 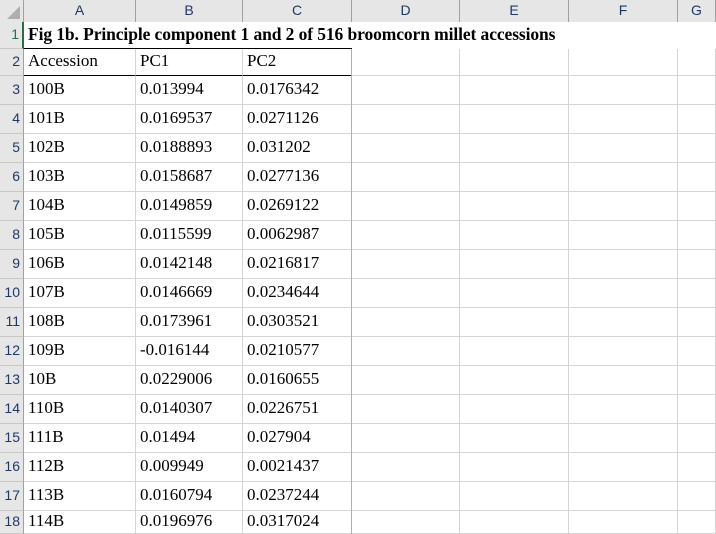 What do you see at coordinates (297, 62) in the screenshot?
I see `table-header-pc2: PC2` at bounding box center [297, 62].